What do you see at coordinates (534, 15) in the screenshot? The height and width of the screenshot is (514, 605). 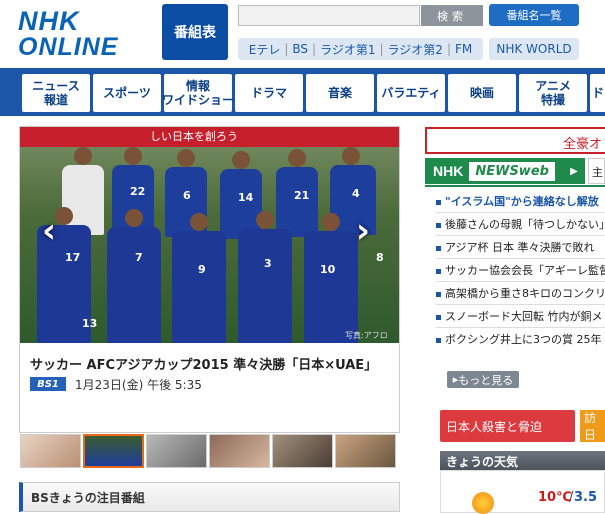 I see `program-name-list-button: 番組名一覧` at bounding box center [534, 15].